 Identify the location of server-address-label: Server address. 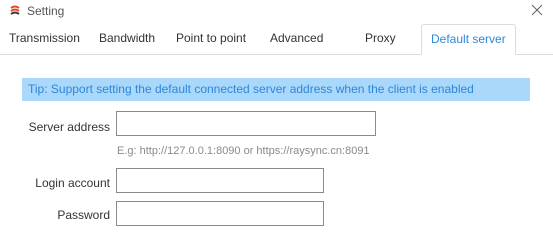
(69, 127).